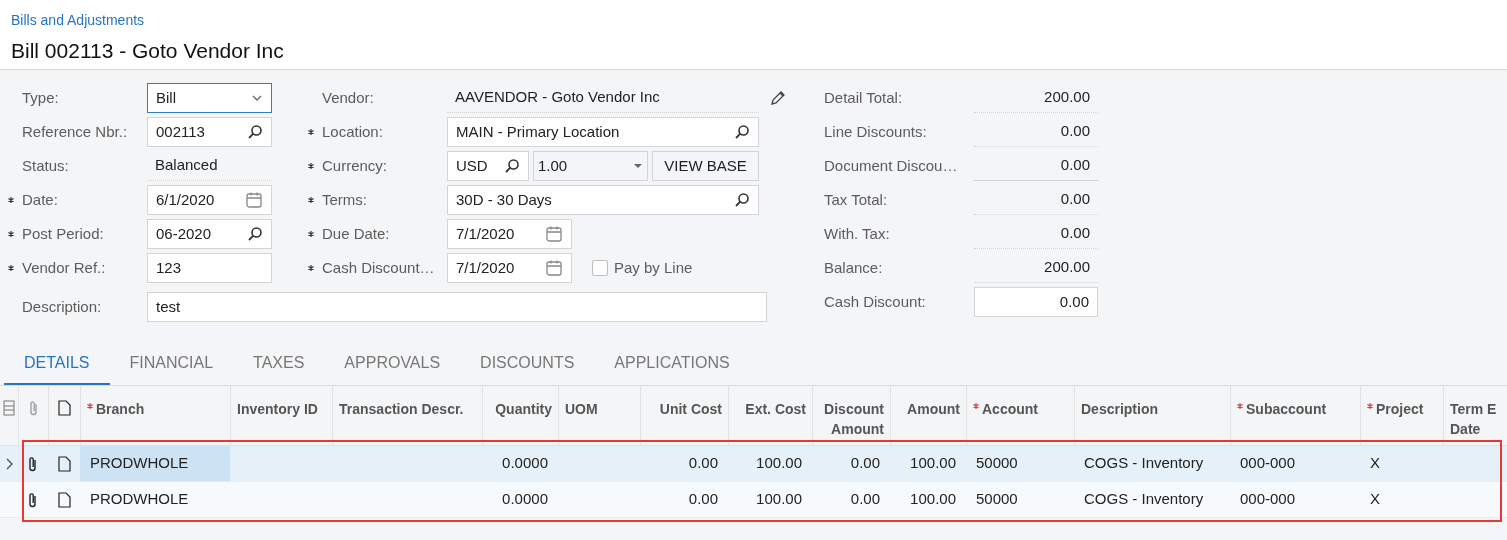 The height and width of the screenshot is (540, 1507). I want to click on pencil-icon, so click(778, 98).